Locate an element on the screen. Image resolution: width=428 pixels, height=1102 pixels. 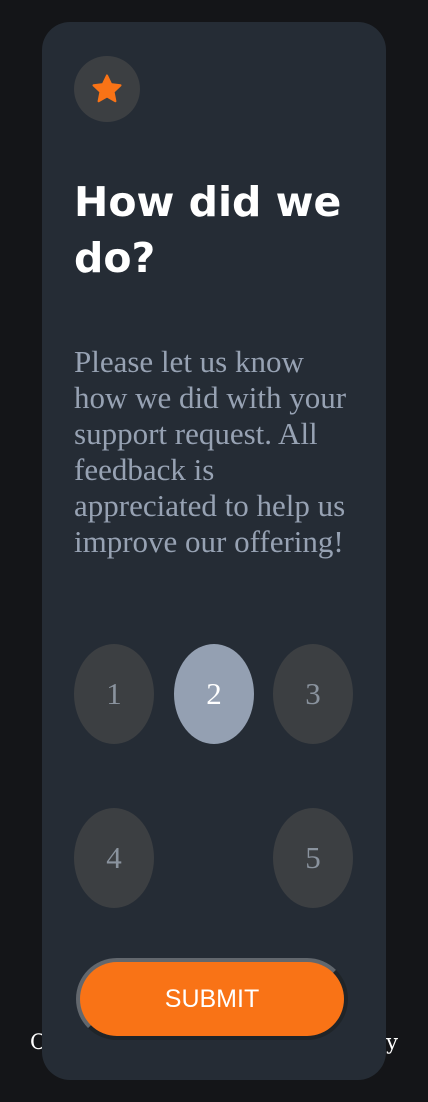
page-title: How did we do? is located at coordinates (208, 230).